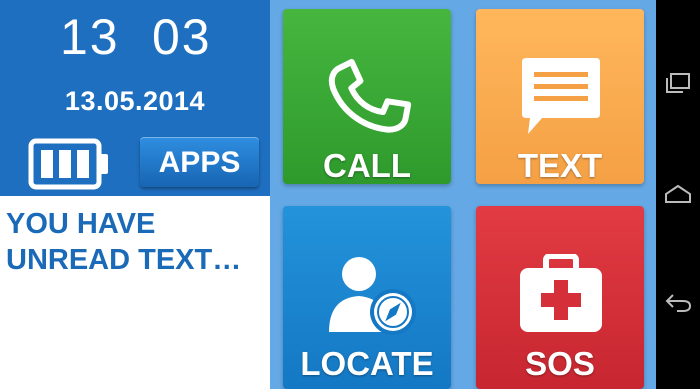 This screenshot has width=700, height=389. I want to click on apps-button: APPS, so click(199, 162).